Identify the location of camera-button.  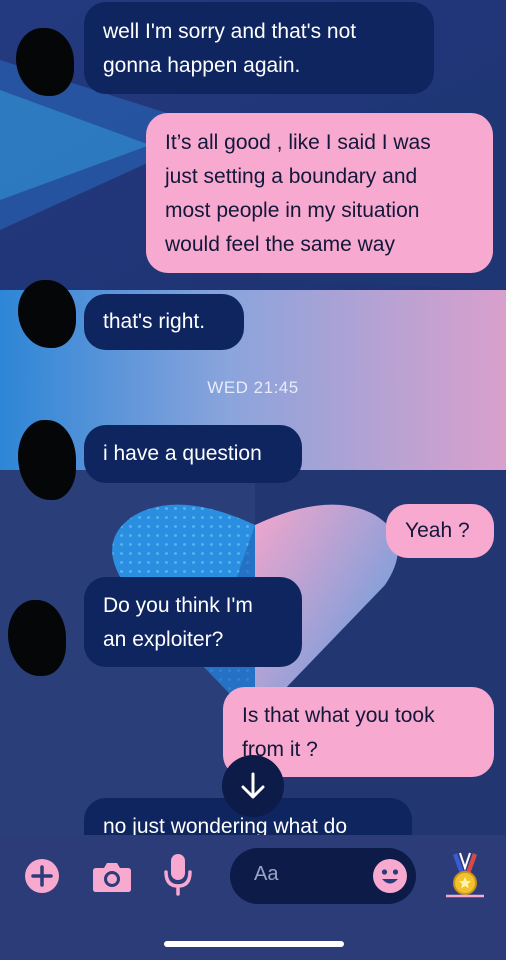
(112, 876).